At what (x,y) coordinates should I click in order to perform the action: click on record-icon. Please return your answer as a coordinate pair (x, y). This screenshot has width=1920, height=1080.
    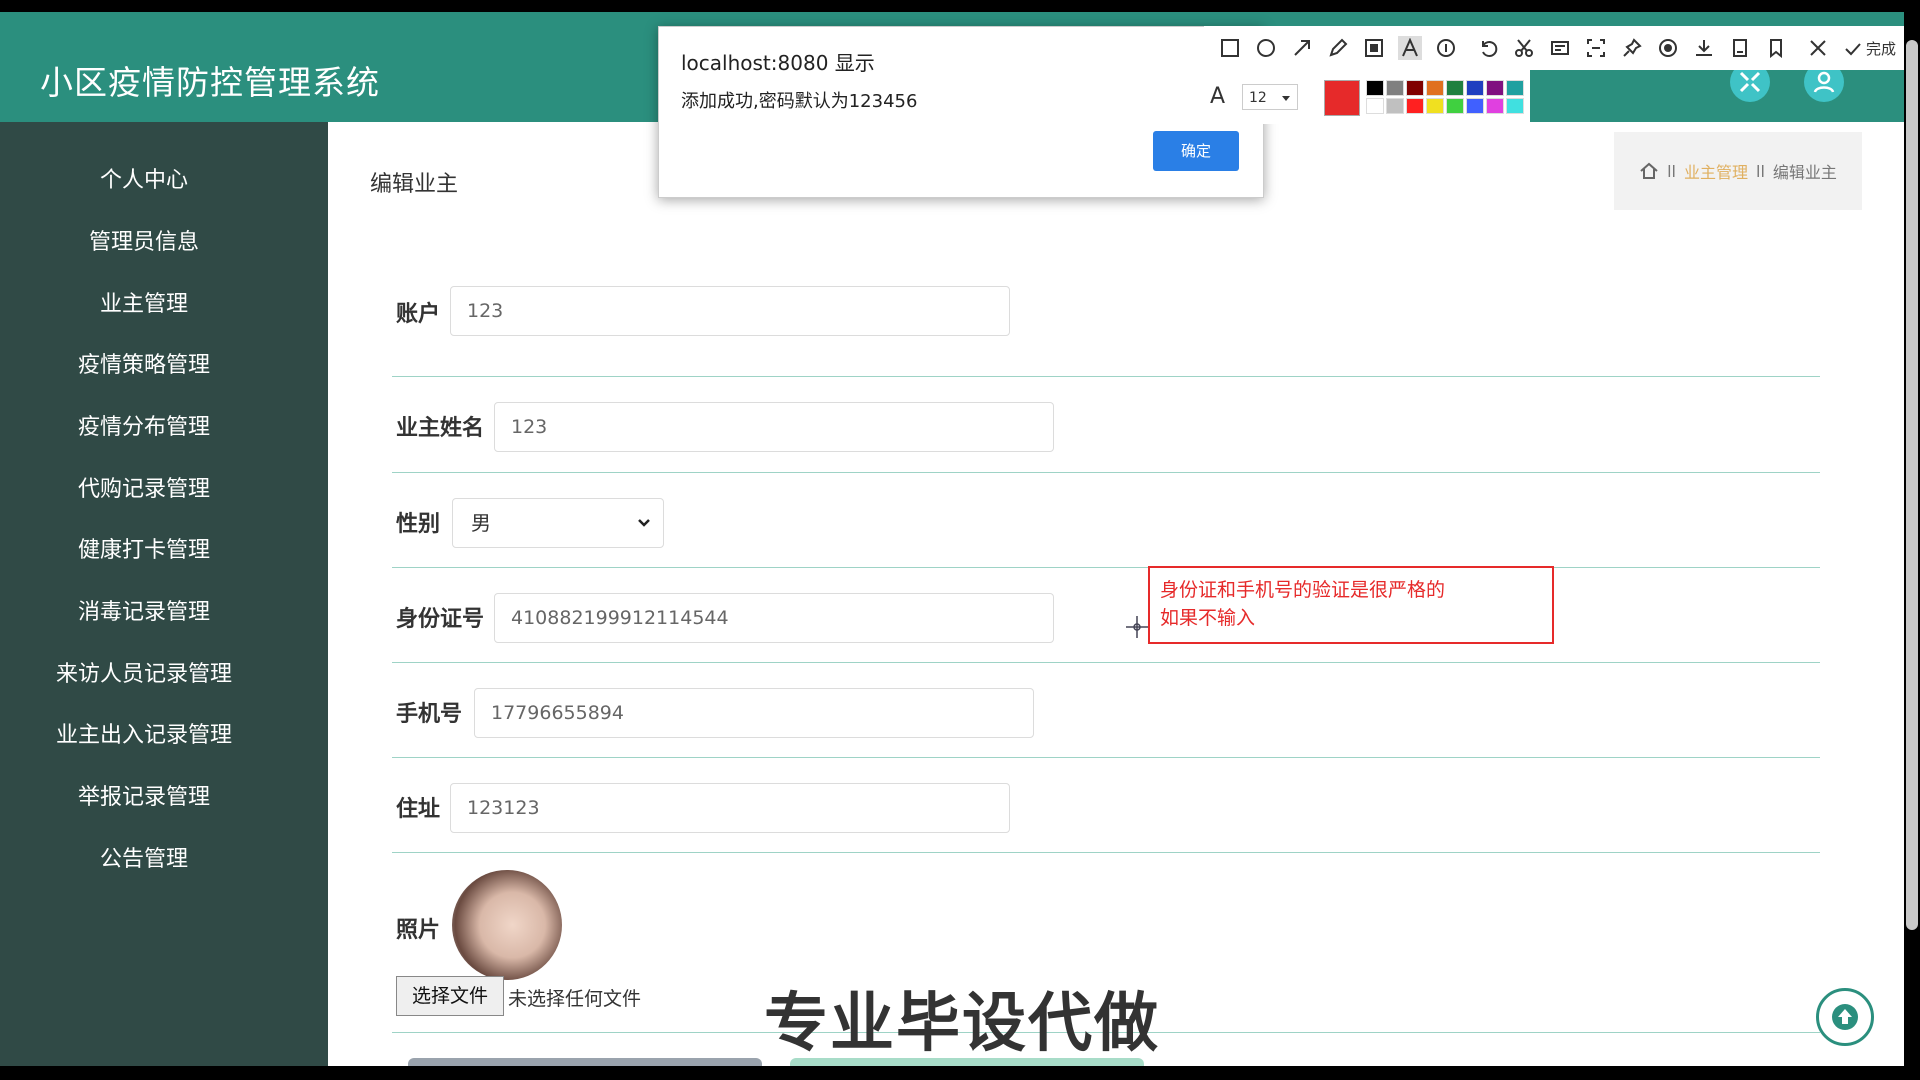
    Looking at the image, I should click on (1668, 48).